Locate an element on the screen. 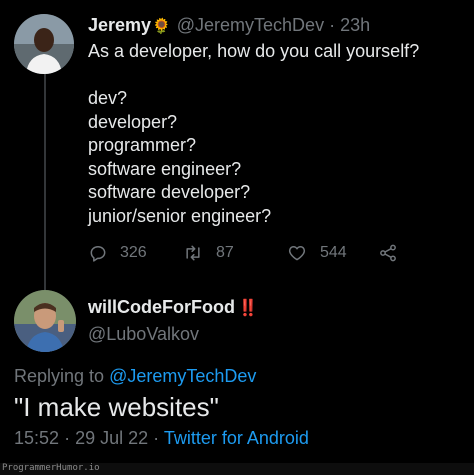 The image size is (474, 475). replying-to-line: Replying to @JeremyTechDev is located at coordinates (135, 376).